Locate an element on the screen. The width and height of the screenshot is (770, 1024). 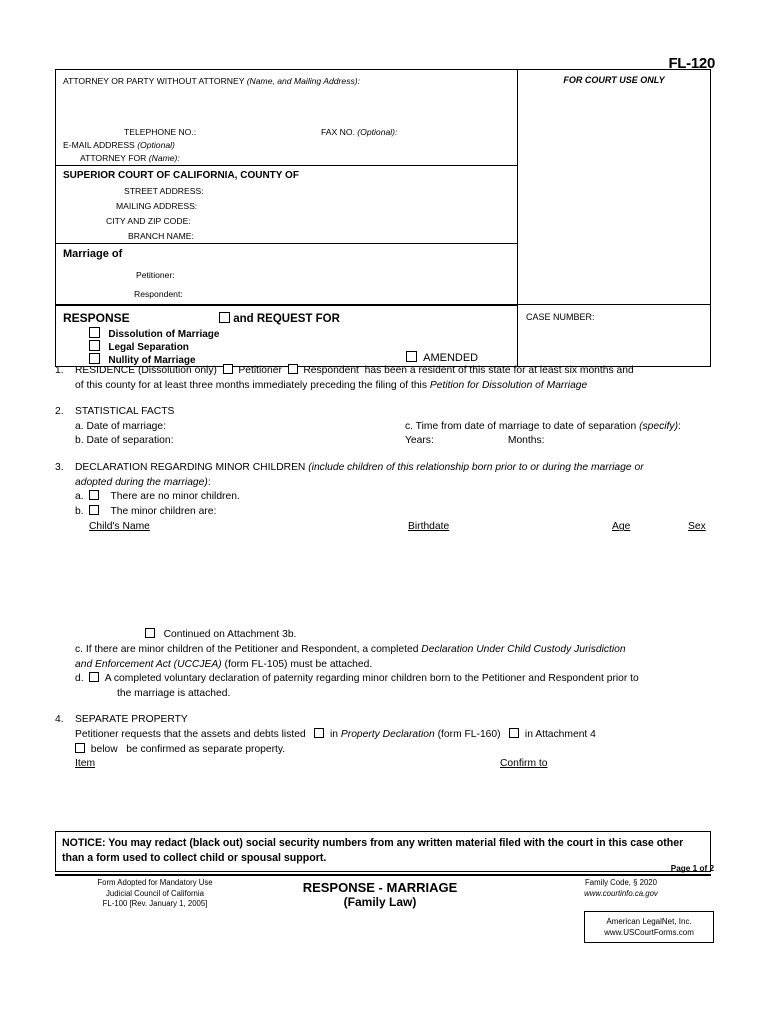
section-3-title-line2: adopted during the marriage): is located at coordinates (395, 483).